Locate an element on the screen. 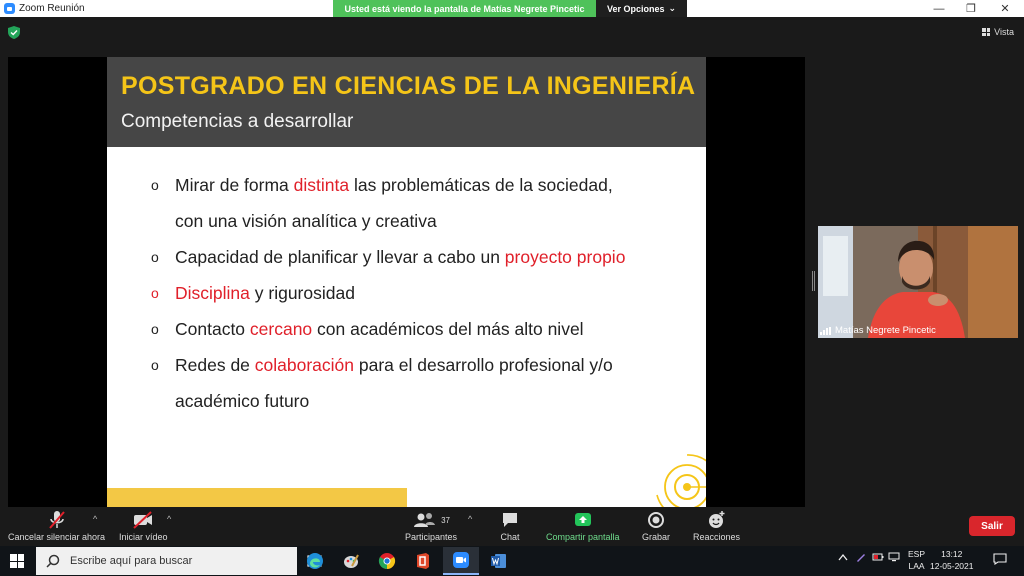 The image size is (1024, 576). participants-button: 37 Participantes is located at coordinates (431, 526).